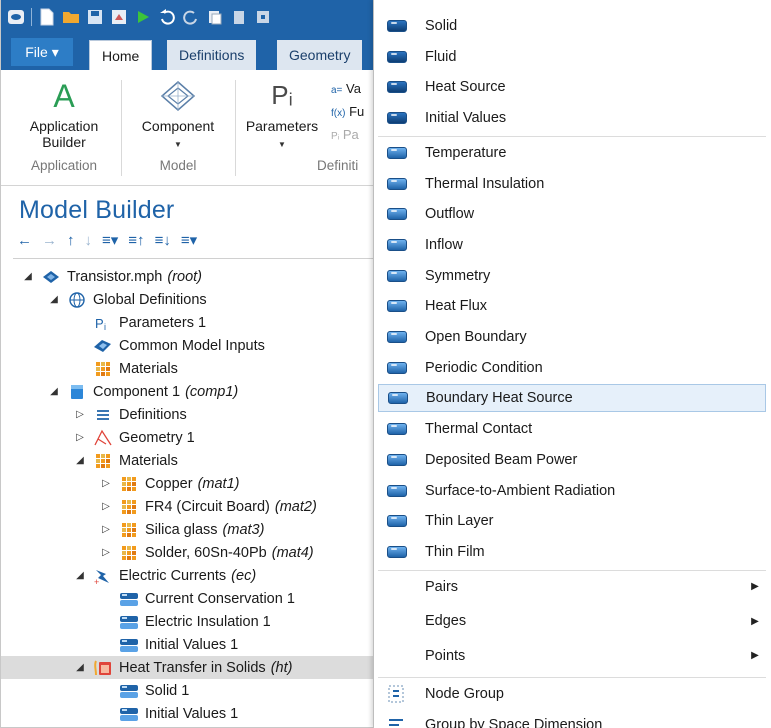 The height and width of the screenshot is (728, 771). What do you see at coordinates (71, 241) in the screenshot?
I see `move-up-icon: ↑` at bounding box center [71, 241].